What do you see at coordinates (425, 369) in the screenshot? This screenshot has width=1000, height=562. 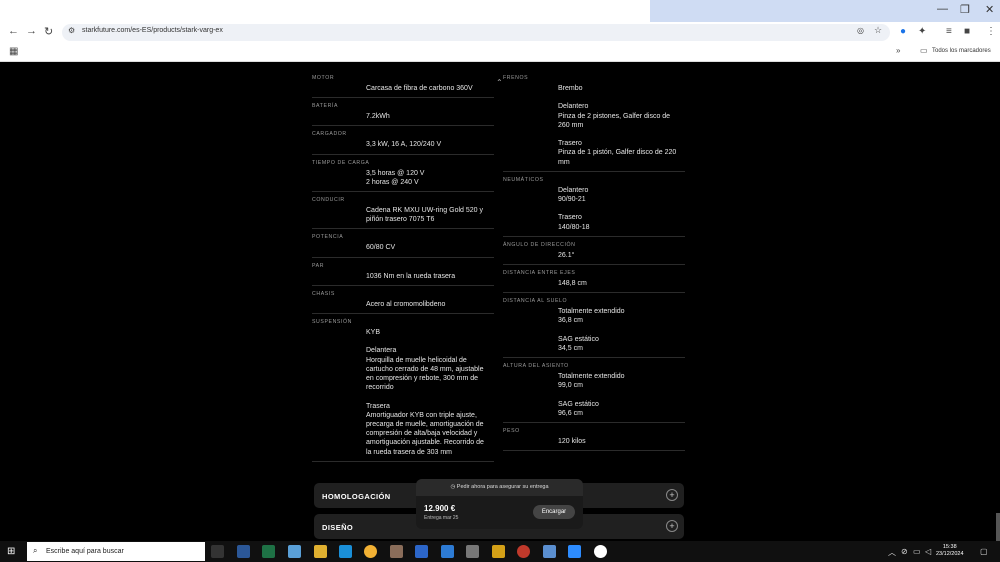 I see `spec-value-line: cartucho cerrado de 48 mm, ajustable` at bounding box center [425, 369].